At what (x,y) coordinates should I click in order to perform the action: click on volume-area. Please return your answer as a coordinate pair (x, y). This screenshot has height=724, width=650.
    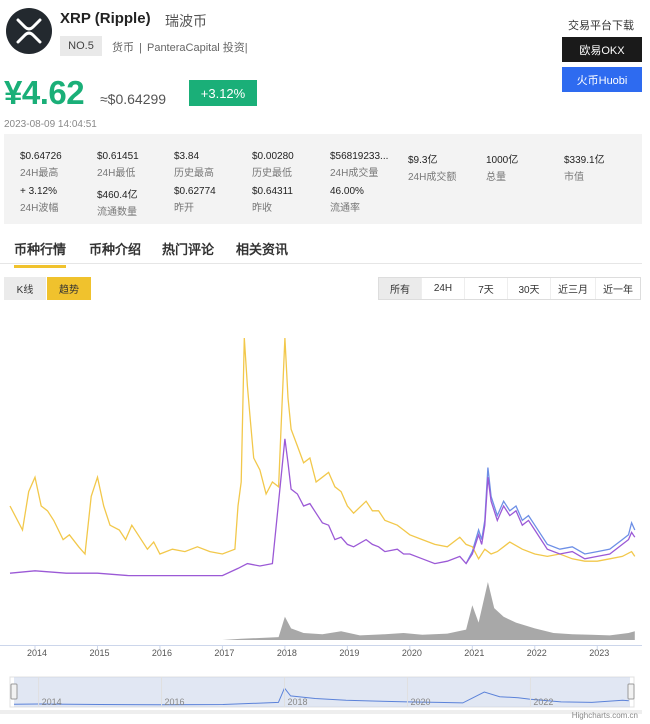
    Looking at the image, I should click on (428, 611).